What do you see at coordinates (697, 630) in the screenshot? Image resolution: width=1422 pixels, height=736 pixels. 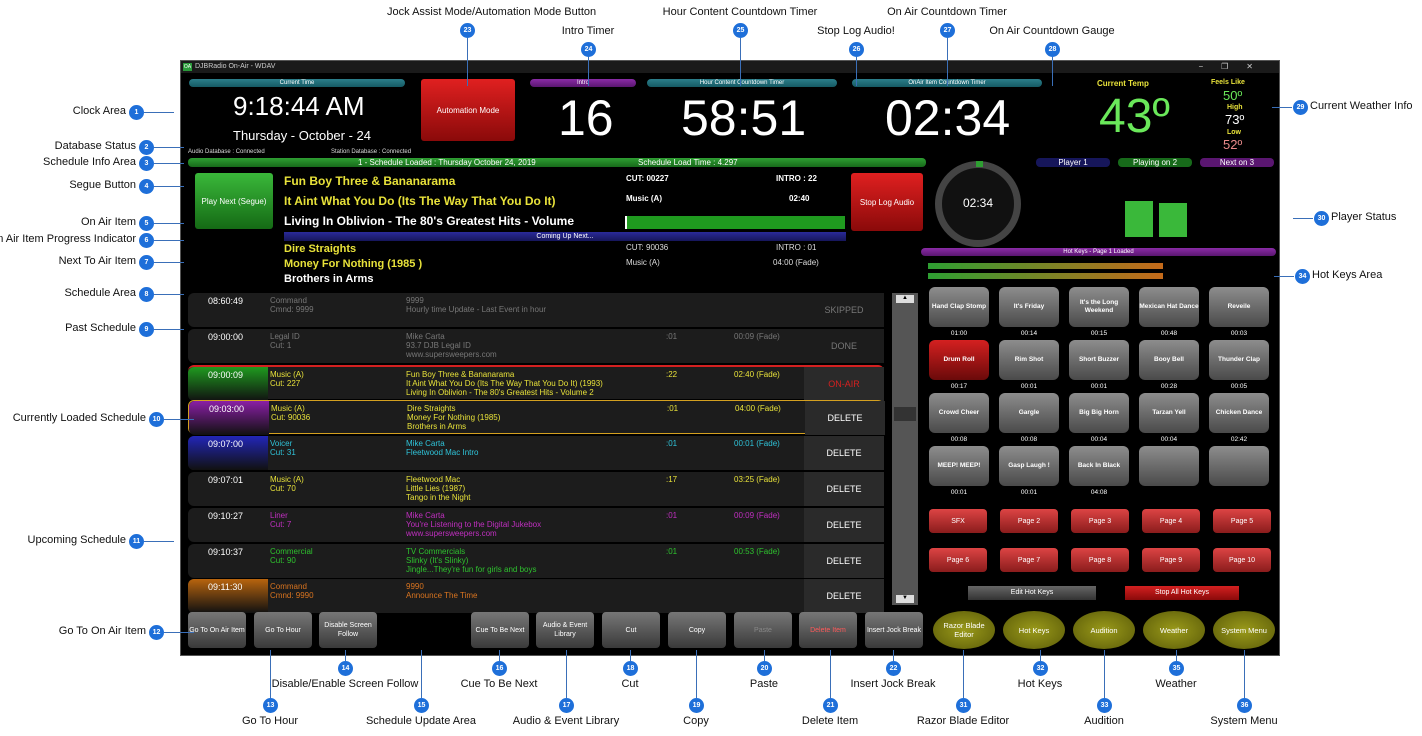 I see `toolbar-button: Copy` at bounding box center [697, 630].